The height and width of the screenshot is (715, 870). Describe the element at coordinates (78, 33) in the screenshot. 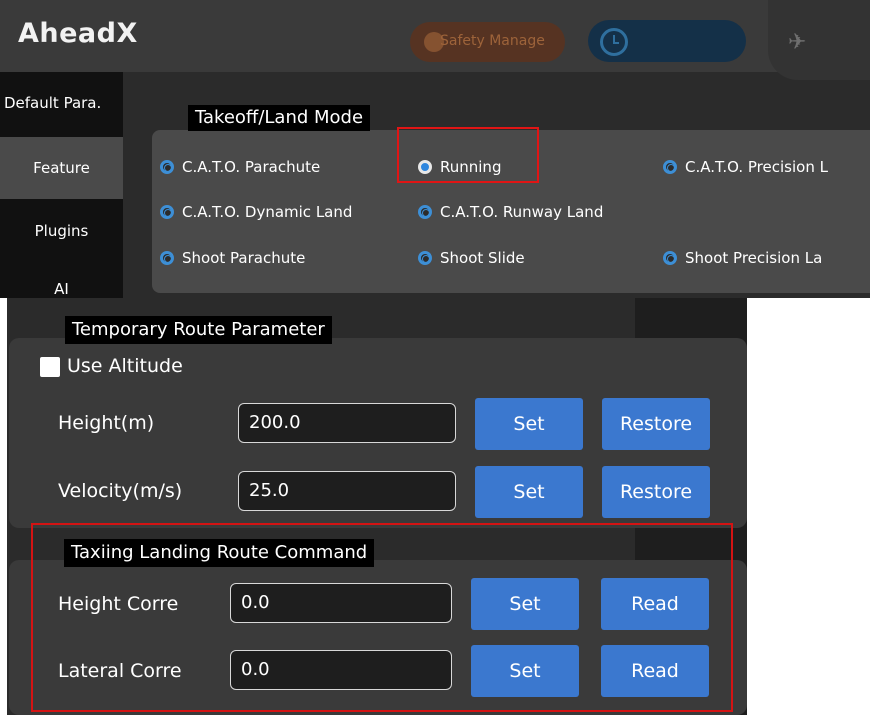

I see `app-logo: AheadX` at that location.